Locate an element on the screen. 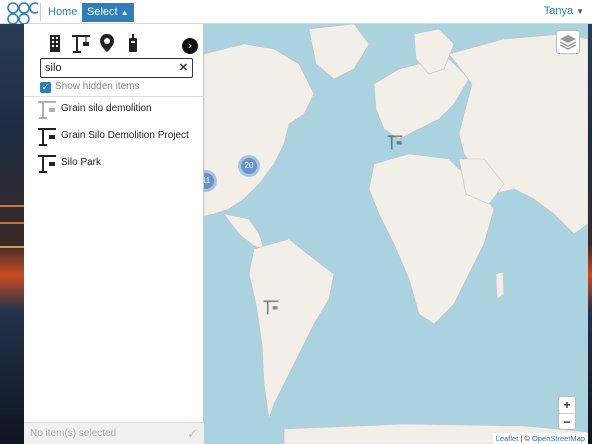  layers-icon is located at coordinates (568, 42).